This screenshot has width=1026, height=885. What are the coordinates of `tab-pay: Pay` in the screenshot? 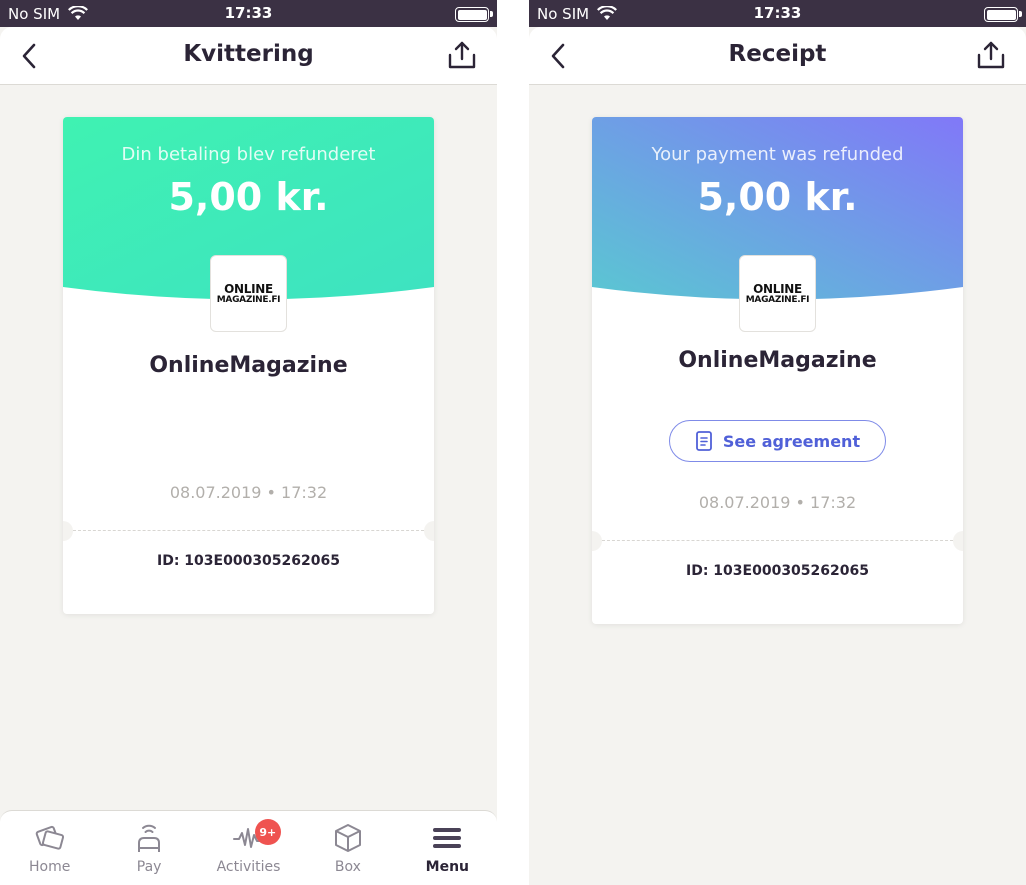 It's located at (148, 848).